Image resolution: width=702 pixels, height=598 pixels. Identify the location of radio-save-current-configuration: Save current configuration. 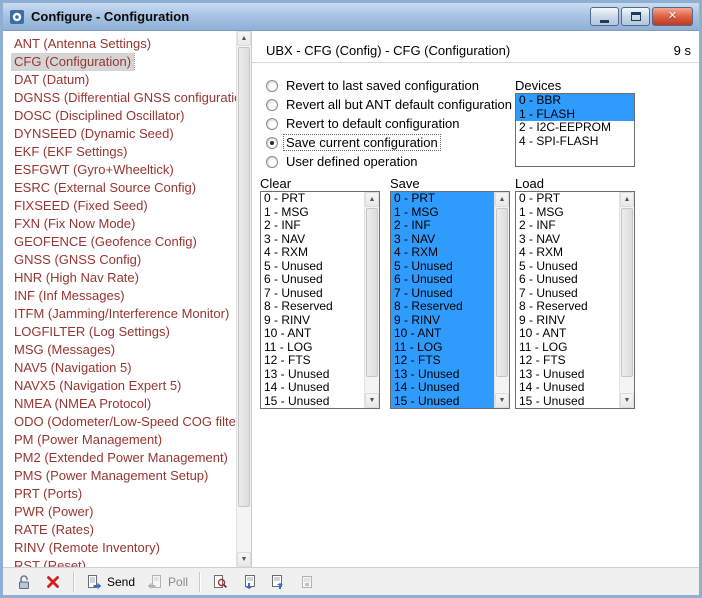
(390, 142).